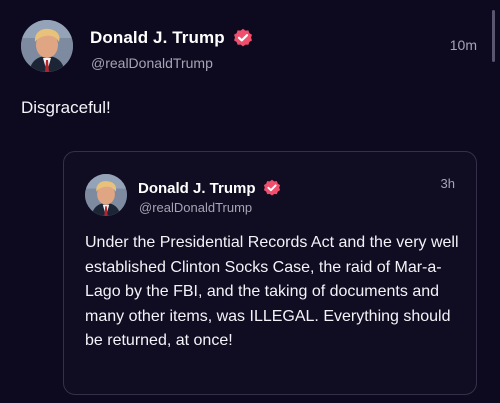  Describe the element at coordinates (463, 45) in the screenshot. I see `post-timestamp: 10m` at that location.